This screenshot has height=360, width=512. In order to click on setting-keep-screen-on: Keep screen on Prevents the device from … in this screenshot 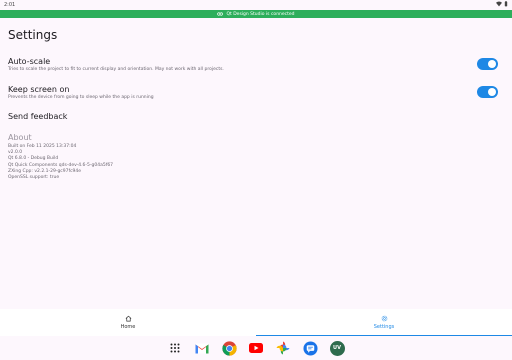, I will do `click(256, 92)`.